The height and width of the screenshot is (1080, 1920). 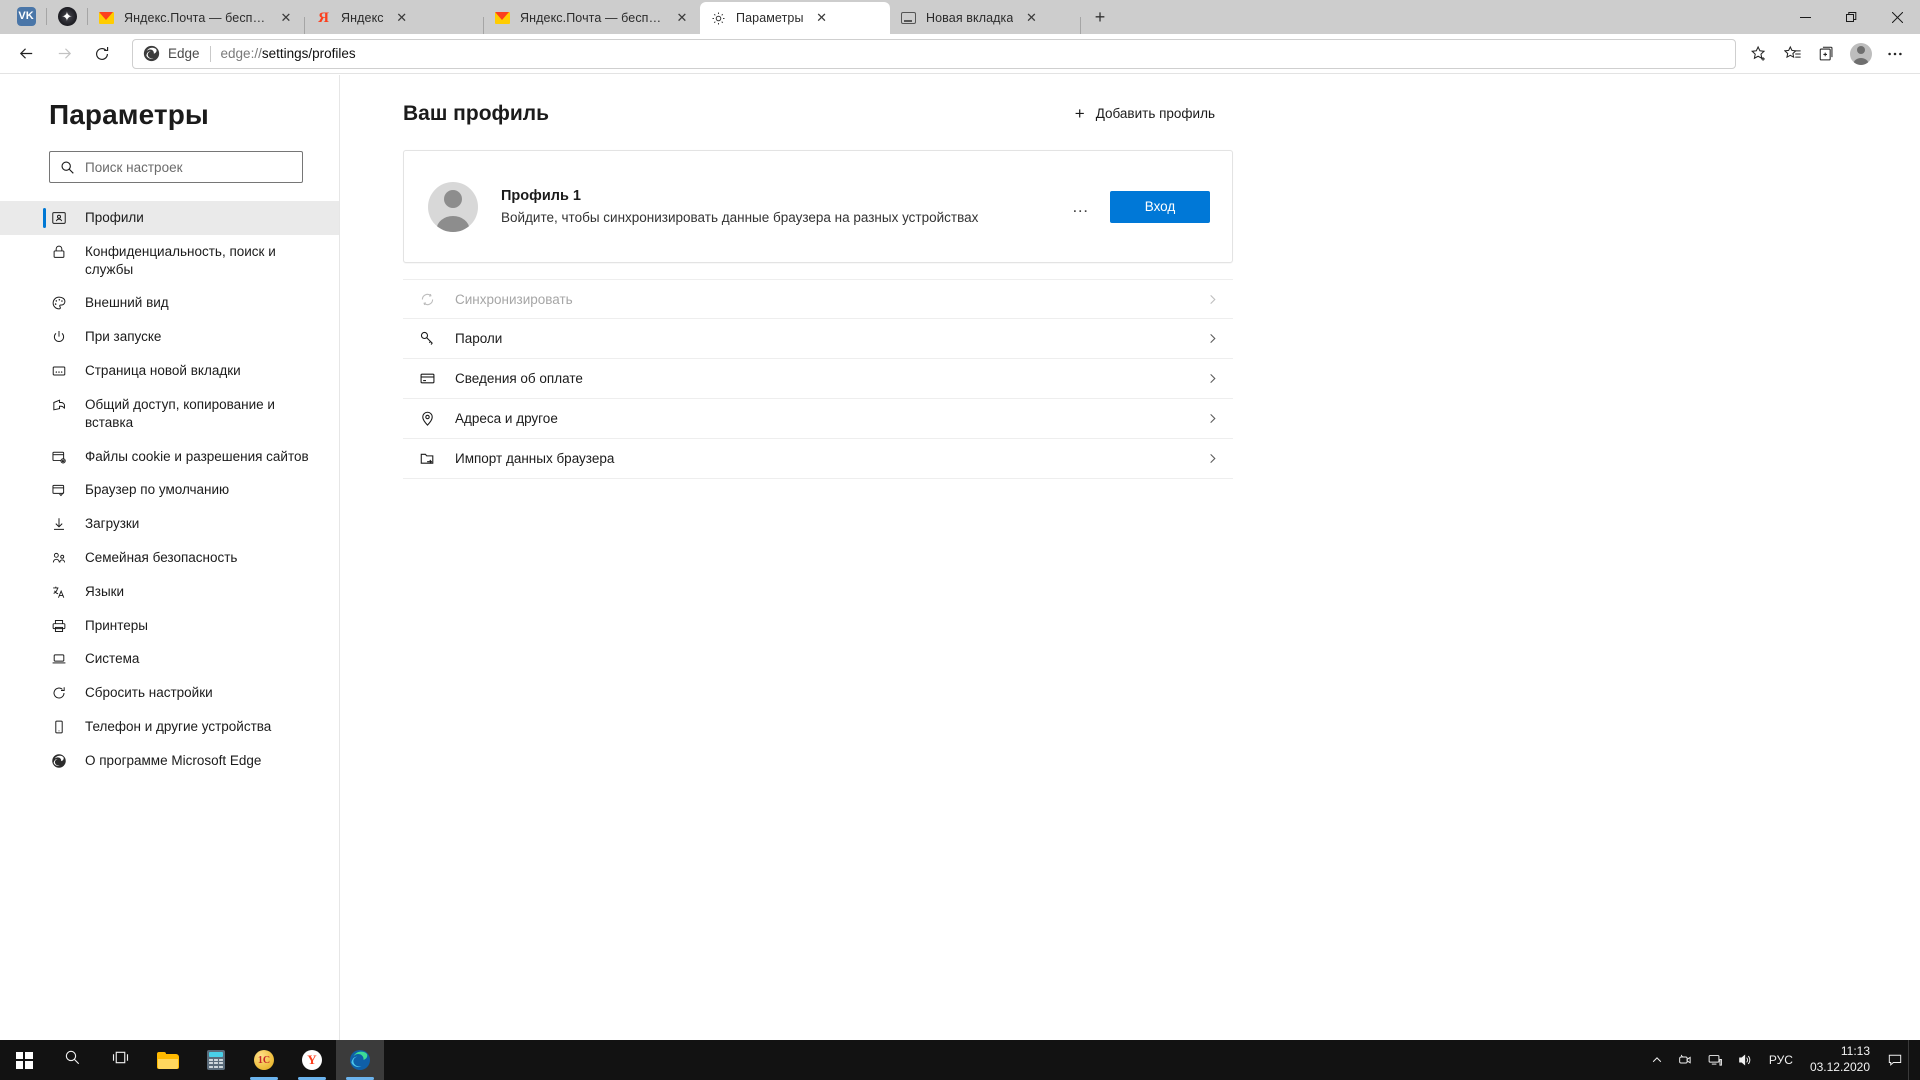 I want to click on language-indicator: РУС, so click(x=1781, y=1060).